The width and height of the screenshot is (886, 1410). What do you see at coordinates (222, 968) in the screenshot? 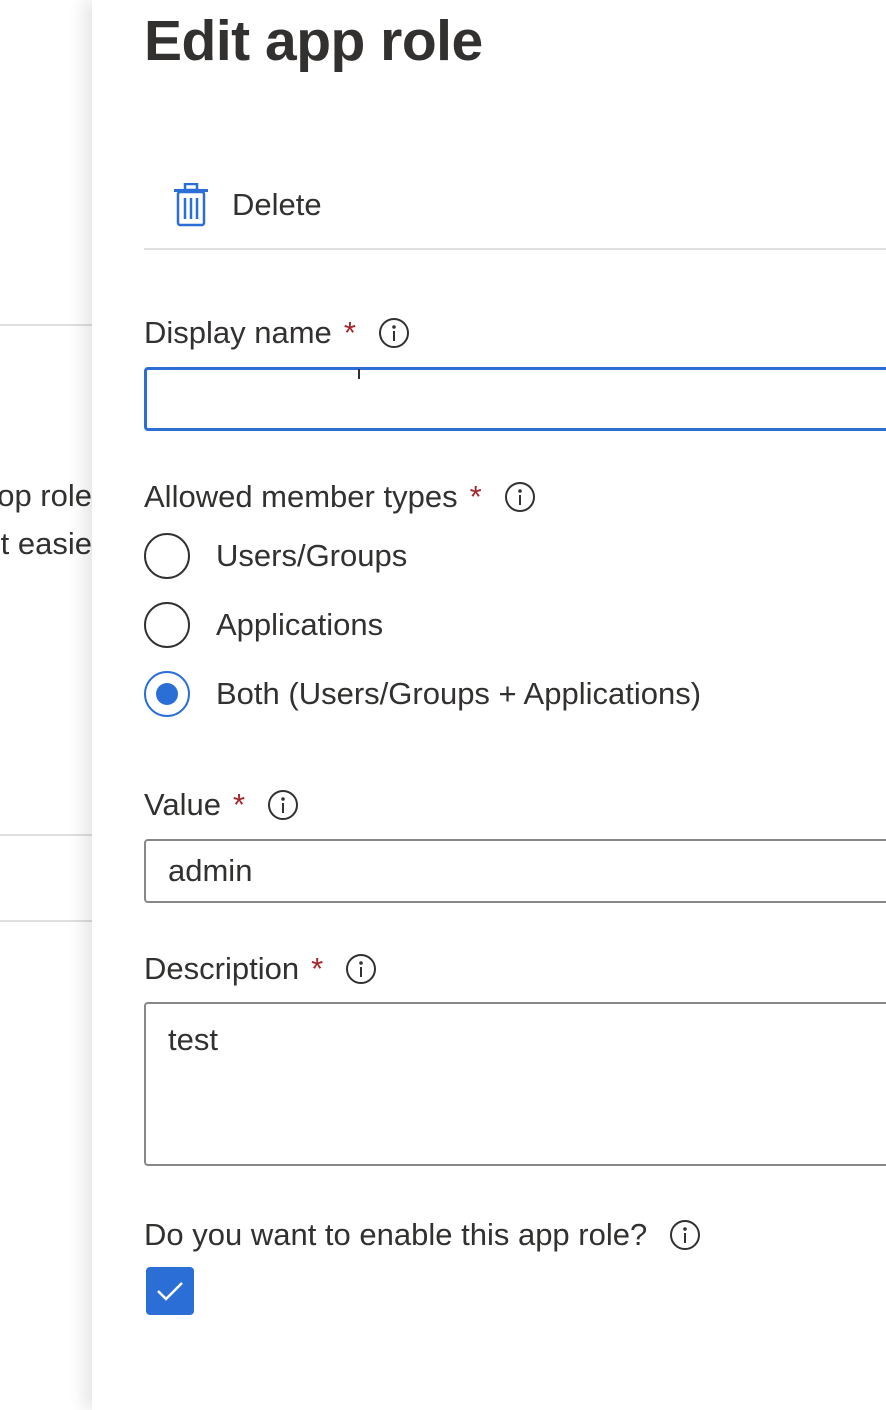
I see `description-label-text: Description` at bounding box center [222, 968].